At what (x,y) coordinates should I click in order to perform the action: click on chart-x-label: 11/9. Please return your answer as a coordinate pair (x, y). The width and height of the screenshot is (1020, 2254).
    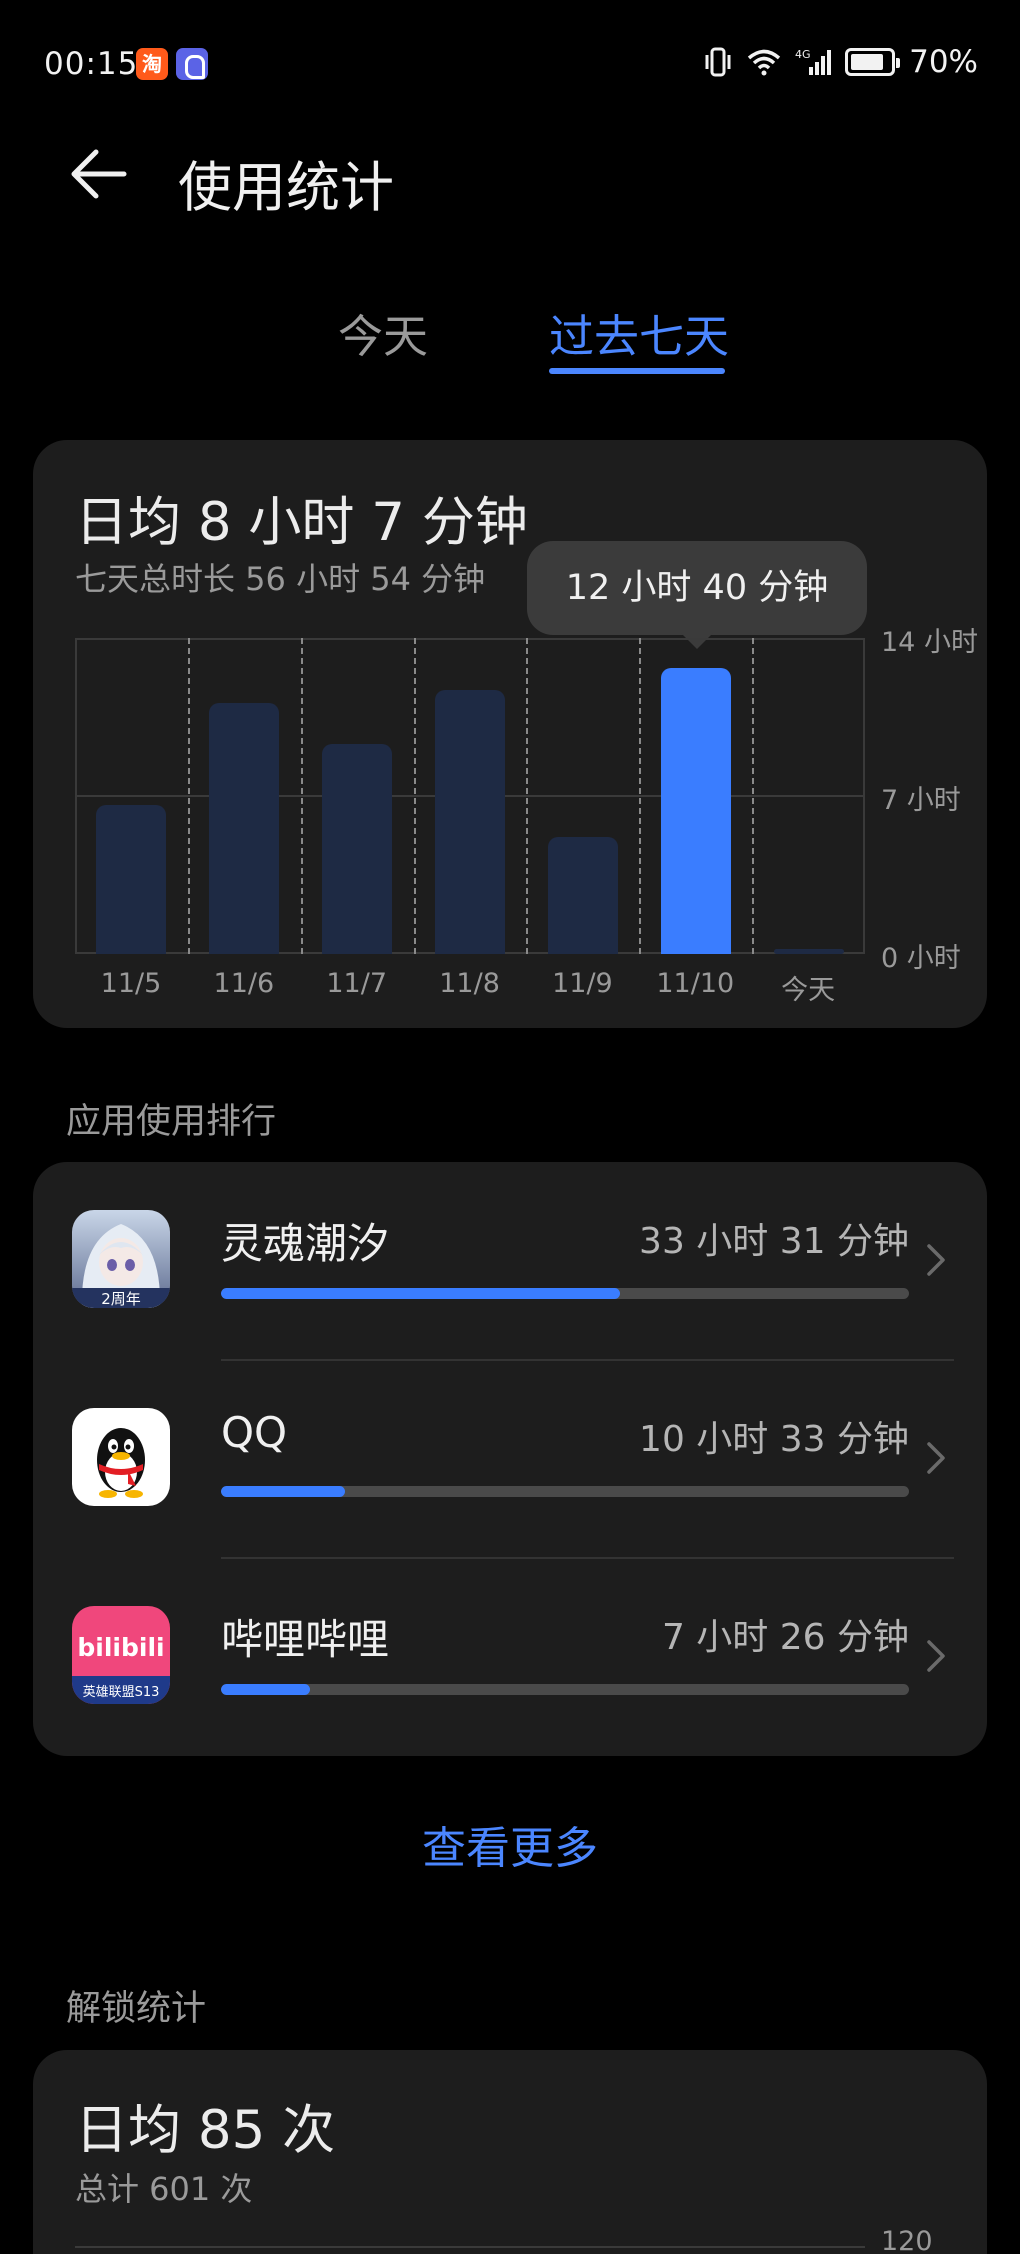
    Looking at the image, I should click on (582, 983).